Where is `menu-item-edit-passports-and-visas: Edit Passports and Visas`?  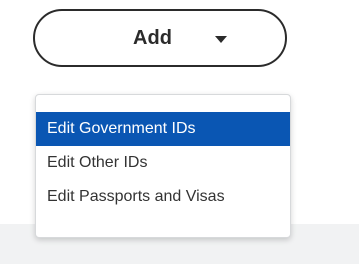 menu-item-edit-passports-and-visas: Edit Passports and Visas is located at coordinates (163, 197).